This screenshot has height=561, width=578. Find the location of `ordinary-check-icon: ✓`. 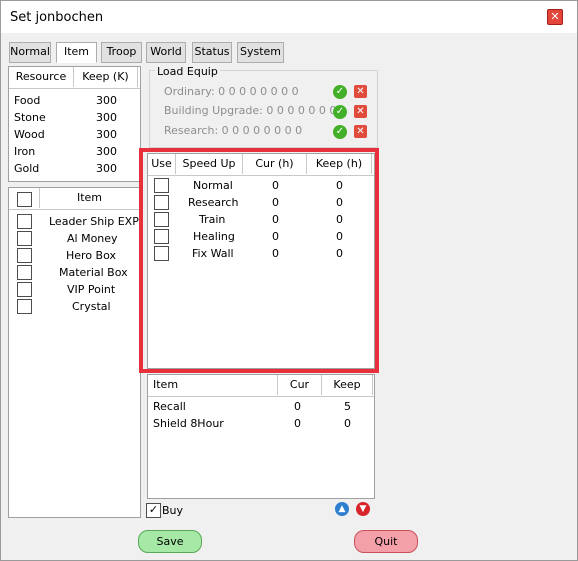

ordinary-check-icon: ✓ is located at coordinates (340, 92).